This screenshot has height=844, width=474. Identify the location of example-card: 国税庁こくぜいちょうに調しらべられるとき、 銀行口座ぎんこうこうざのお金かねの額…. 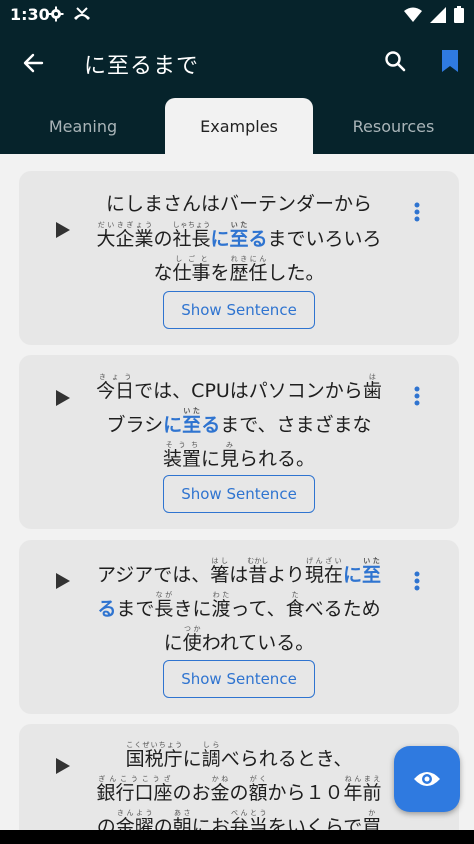
(239, 777).